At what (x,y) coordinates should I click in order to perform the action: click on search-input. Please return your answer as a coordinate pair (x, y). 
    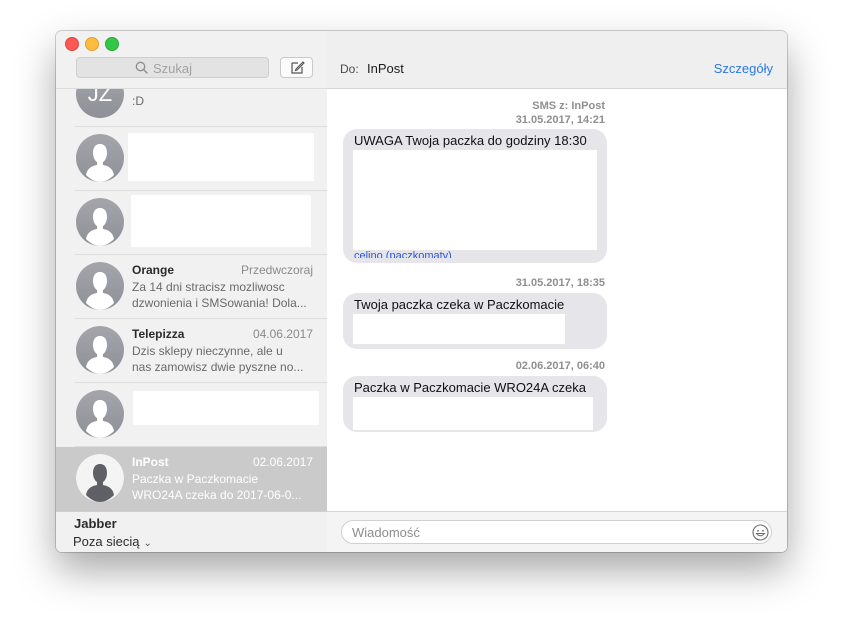
    Looking at the image, I should click on (208, 68).